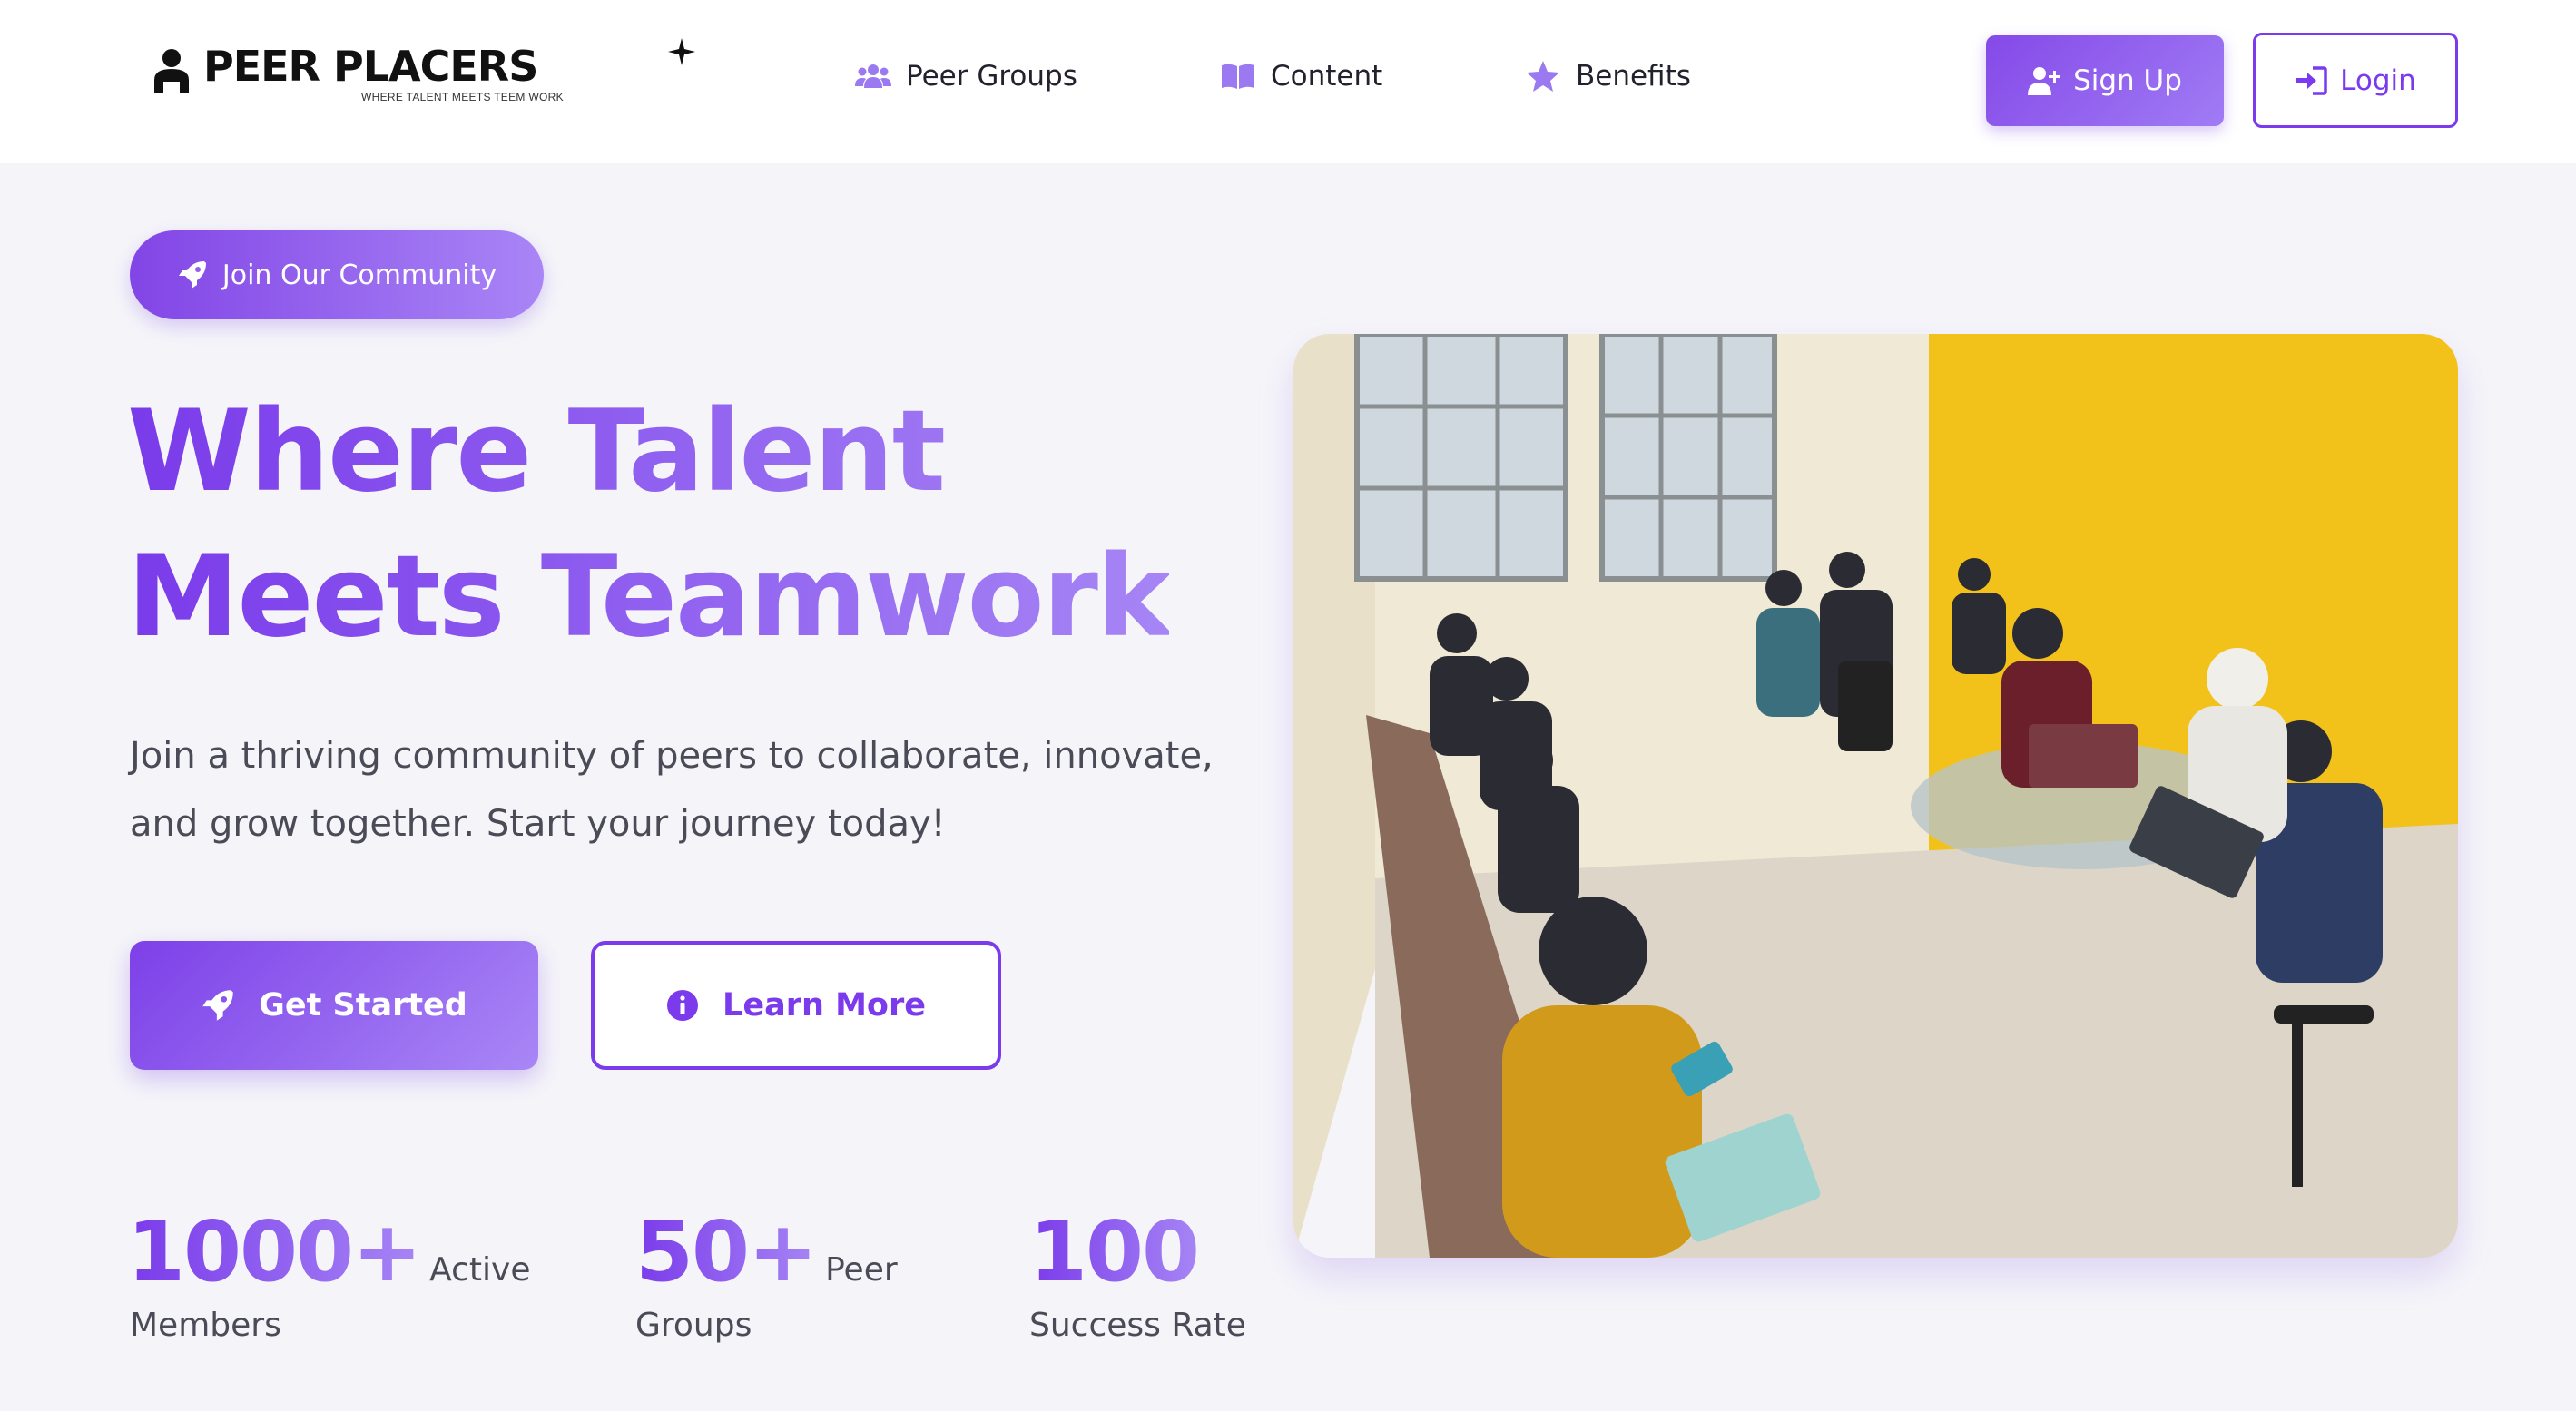 The image size is (2576, 1411). What do you see at coordinates (1327, 76) in the screenshot?
I see `nav-content-label: Content` at bounding box center [1327, 76].